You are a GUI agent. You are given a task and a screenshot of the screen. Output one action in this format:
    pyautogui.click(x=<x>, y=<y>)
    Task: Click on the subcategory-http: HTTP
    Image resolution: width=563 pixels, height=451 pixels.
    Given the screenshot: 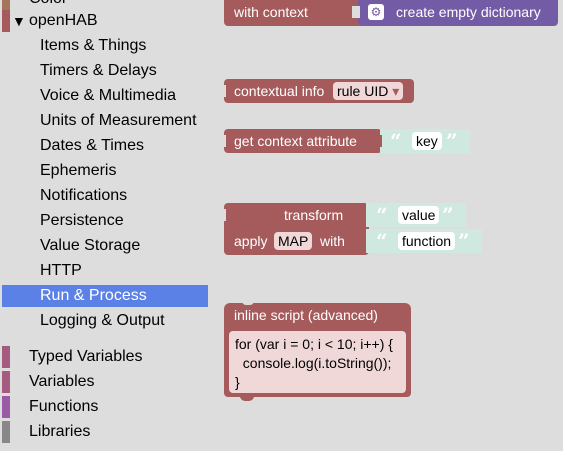 What is the action you would take?
    pyautogui.click(x=105, y=271)
    